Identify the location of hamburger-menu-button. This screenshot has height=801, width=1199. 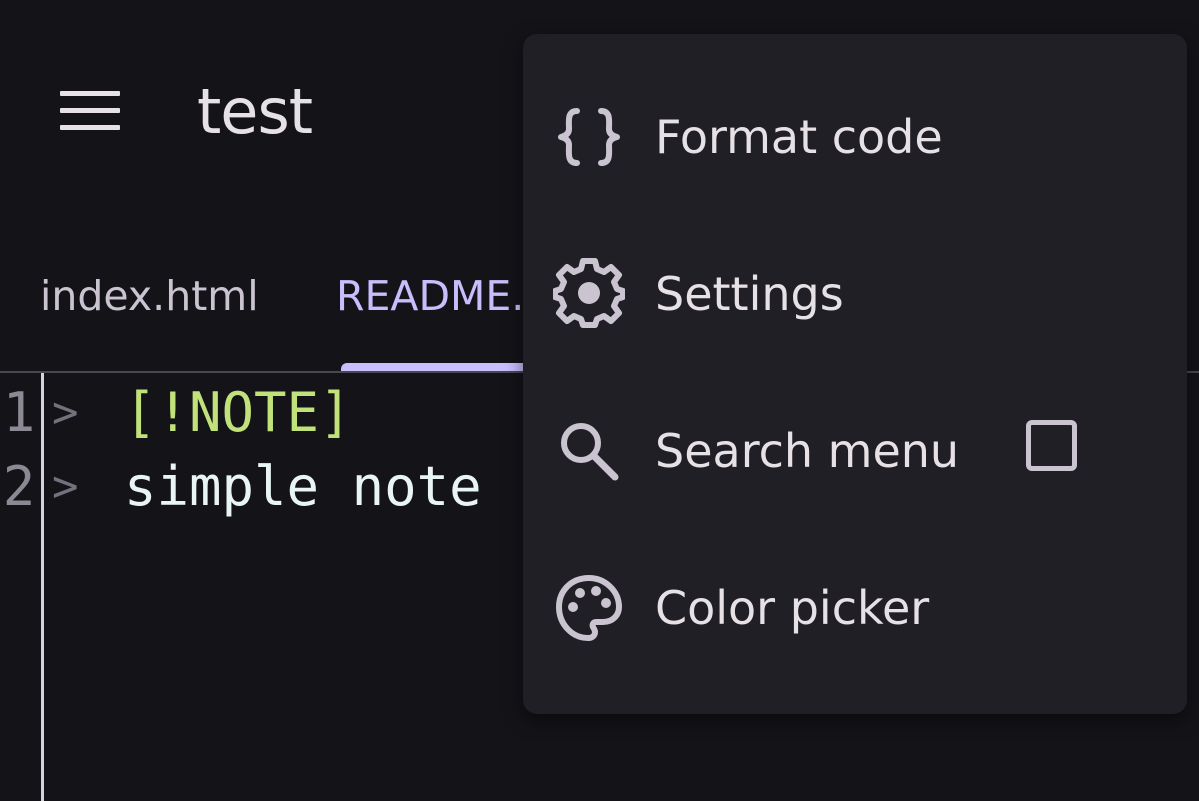
(90, 111).